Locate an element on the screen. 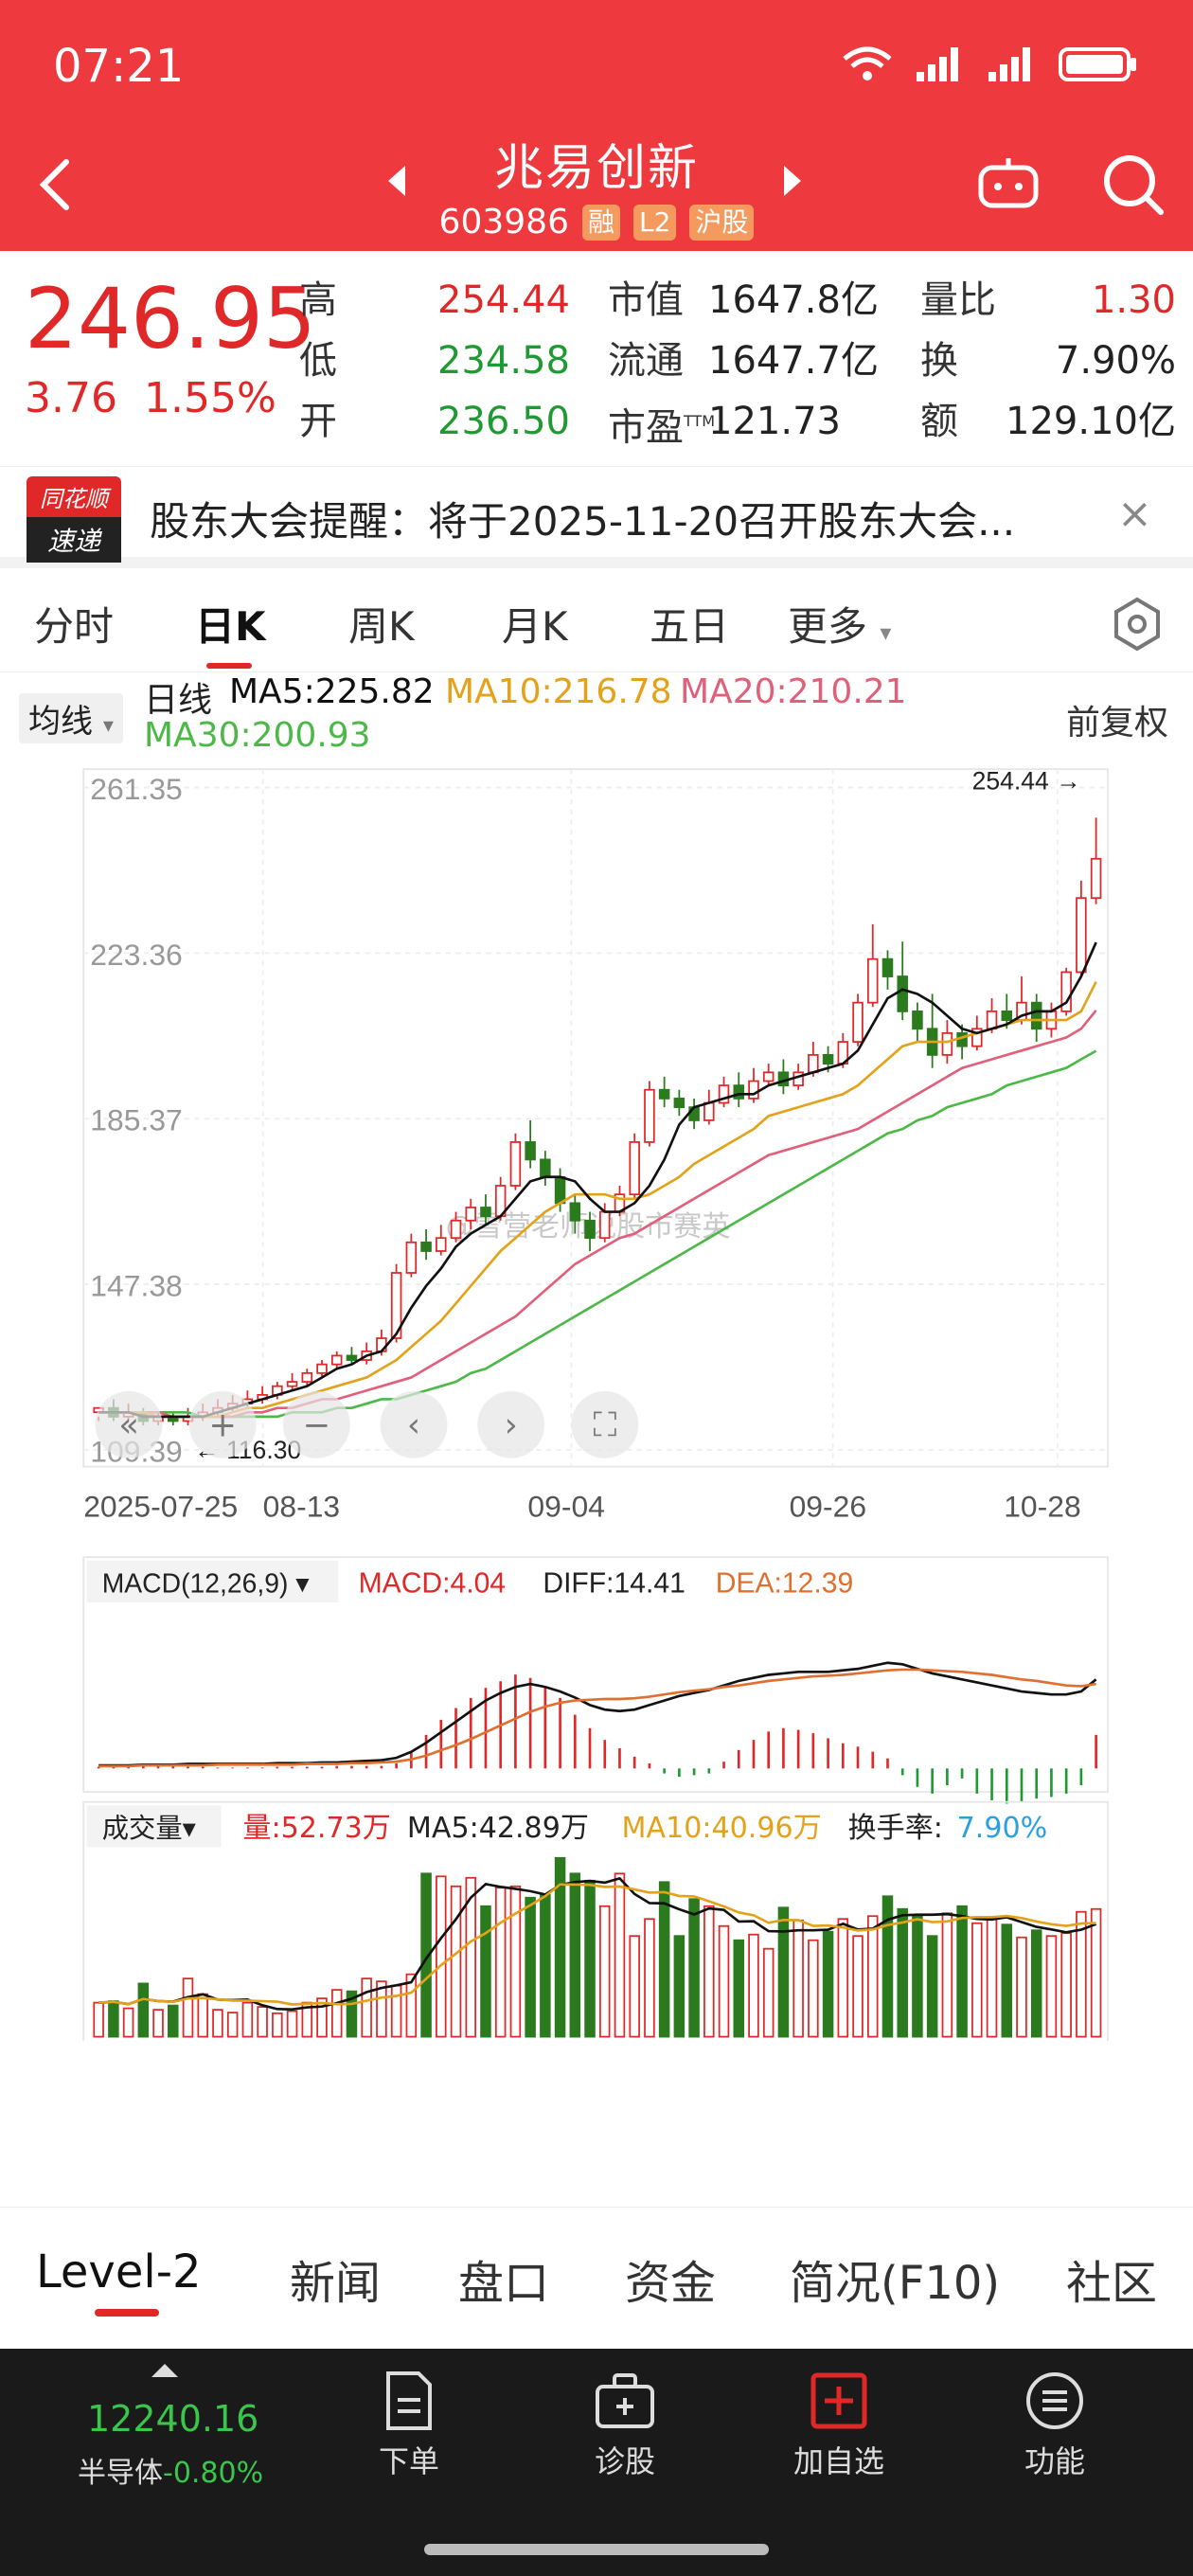 The image size is (1193, 2576). x-tick-label: 2025-07-25 is located at coordinates (160, 1507).